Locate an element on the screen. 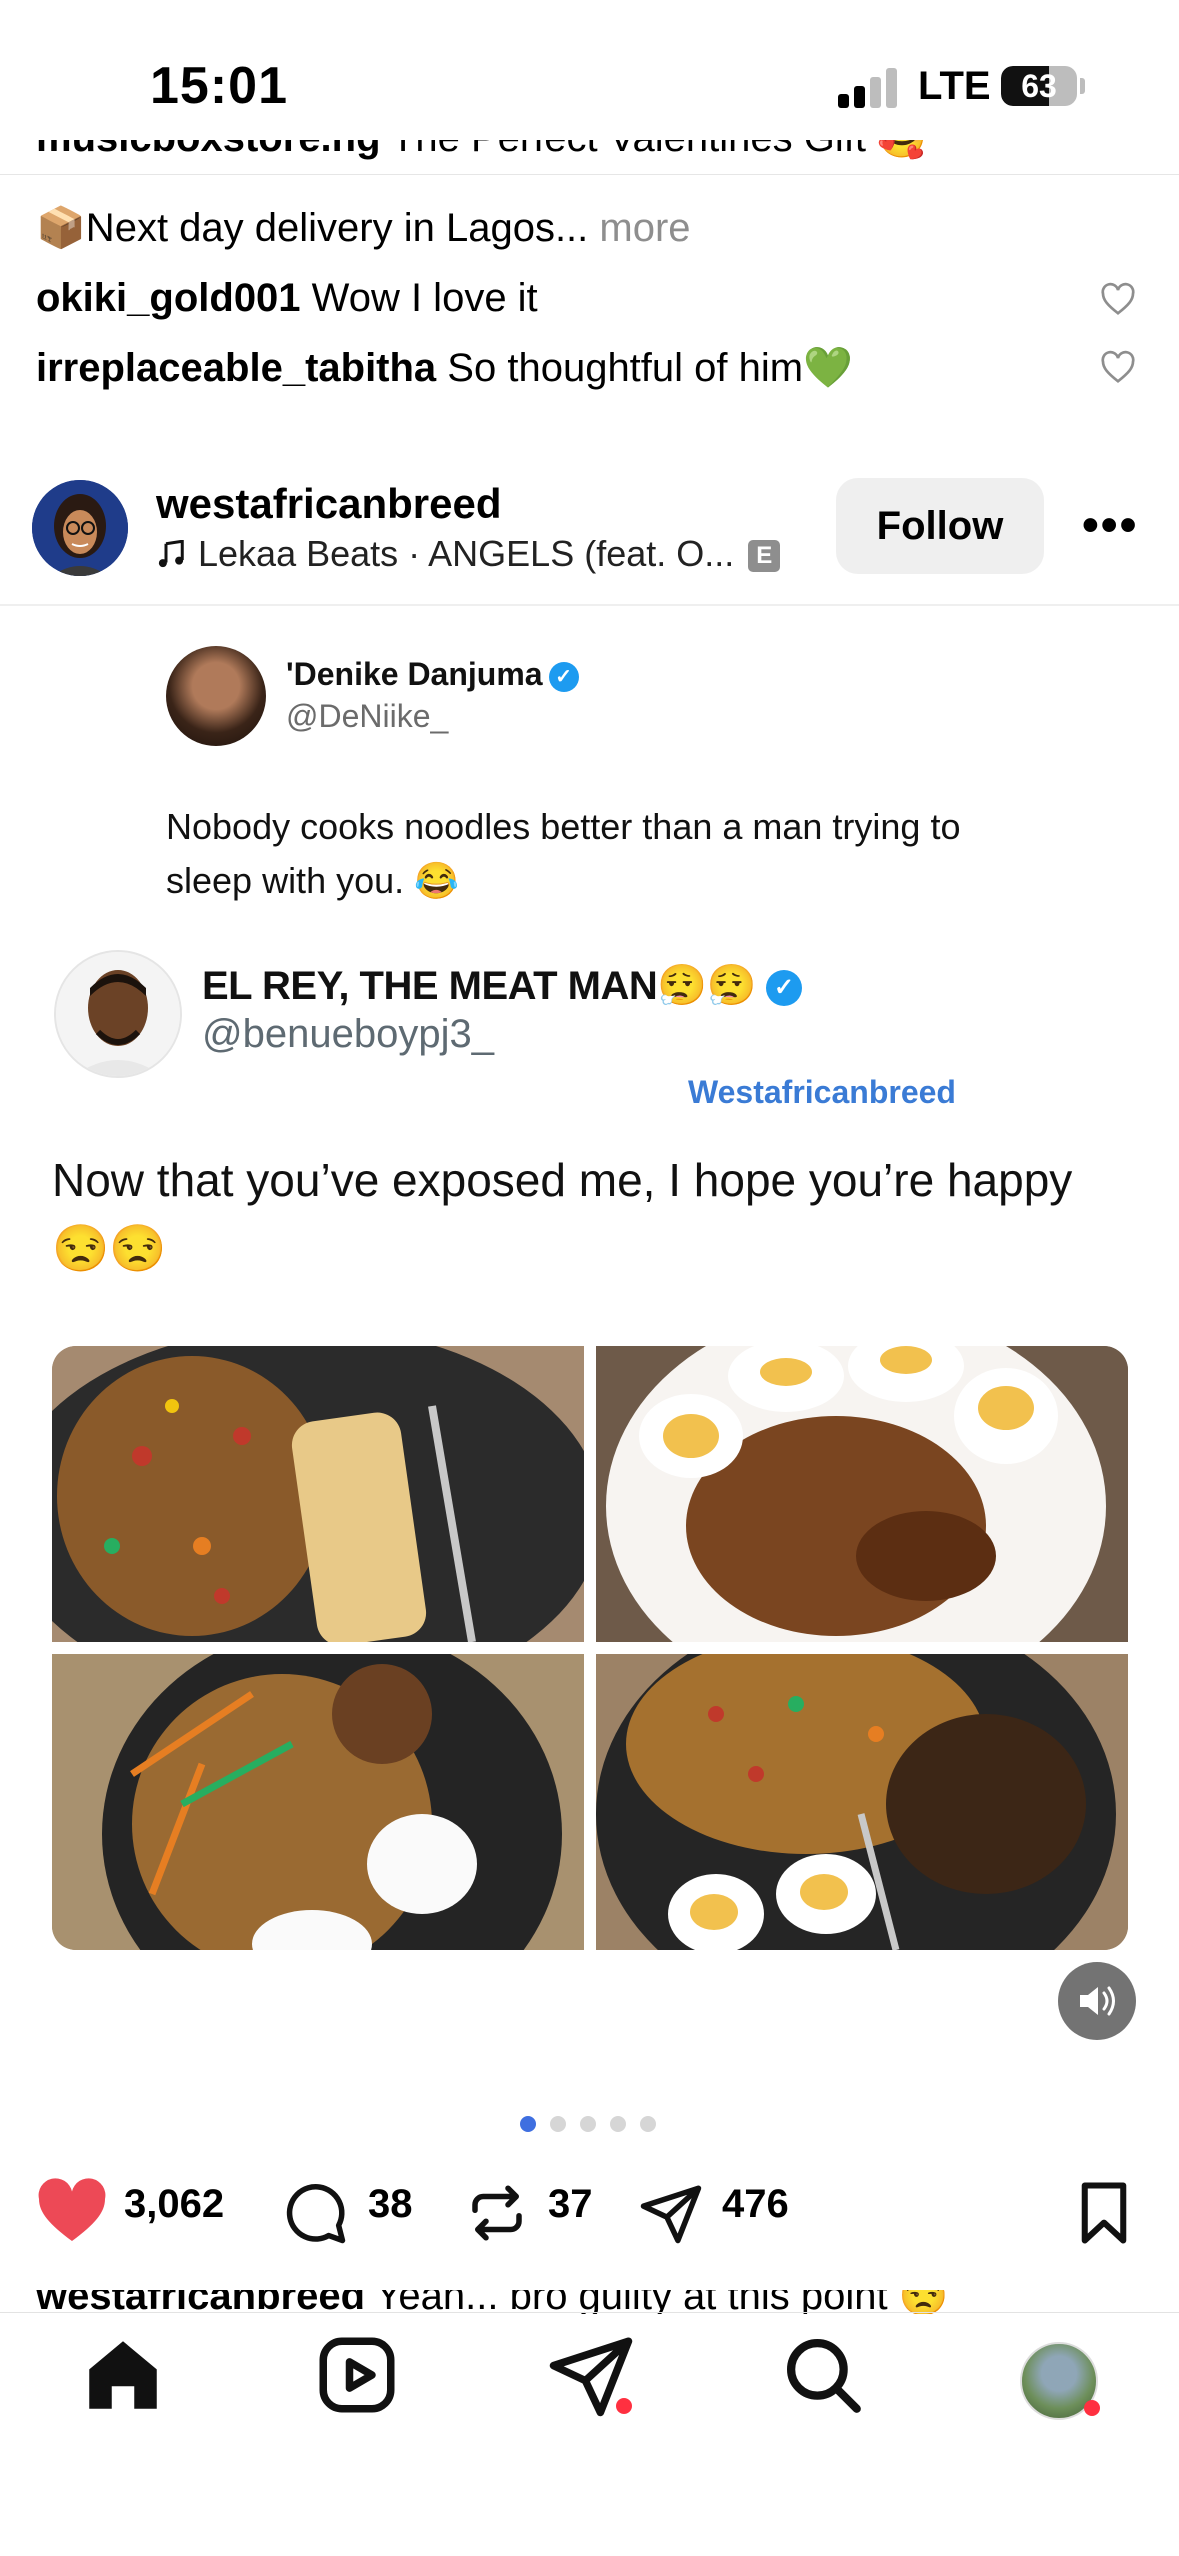 The image size is (1179, 2556). signal-strength-icon is located at coordinates (868, 87).